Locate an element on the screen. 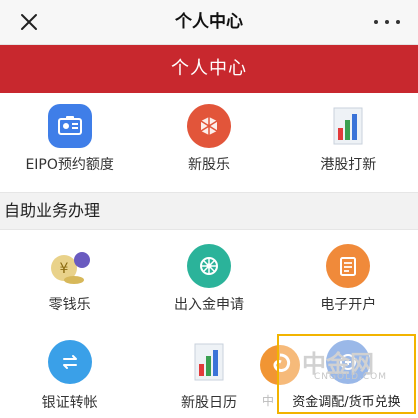 This screenshot has height=418, width=418. eipo-quota-button: EIPO预约额度 is located at coordinates (69, 142).